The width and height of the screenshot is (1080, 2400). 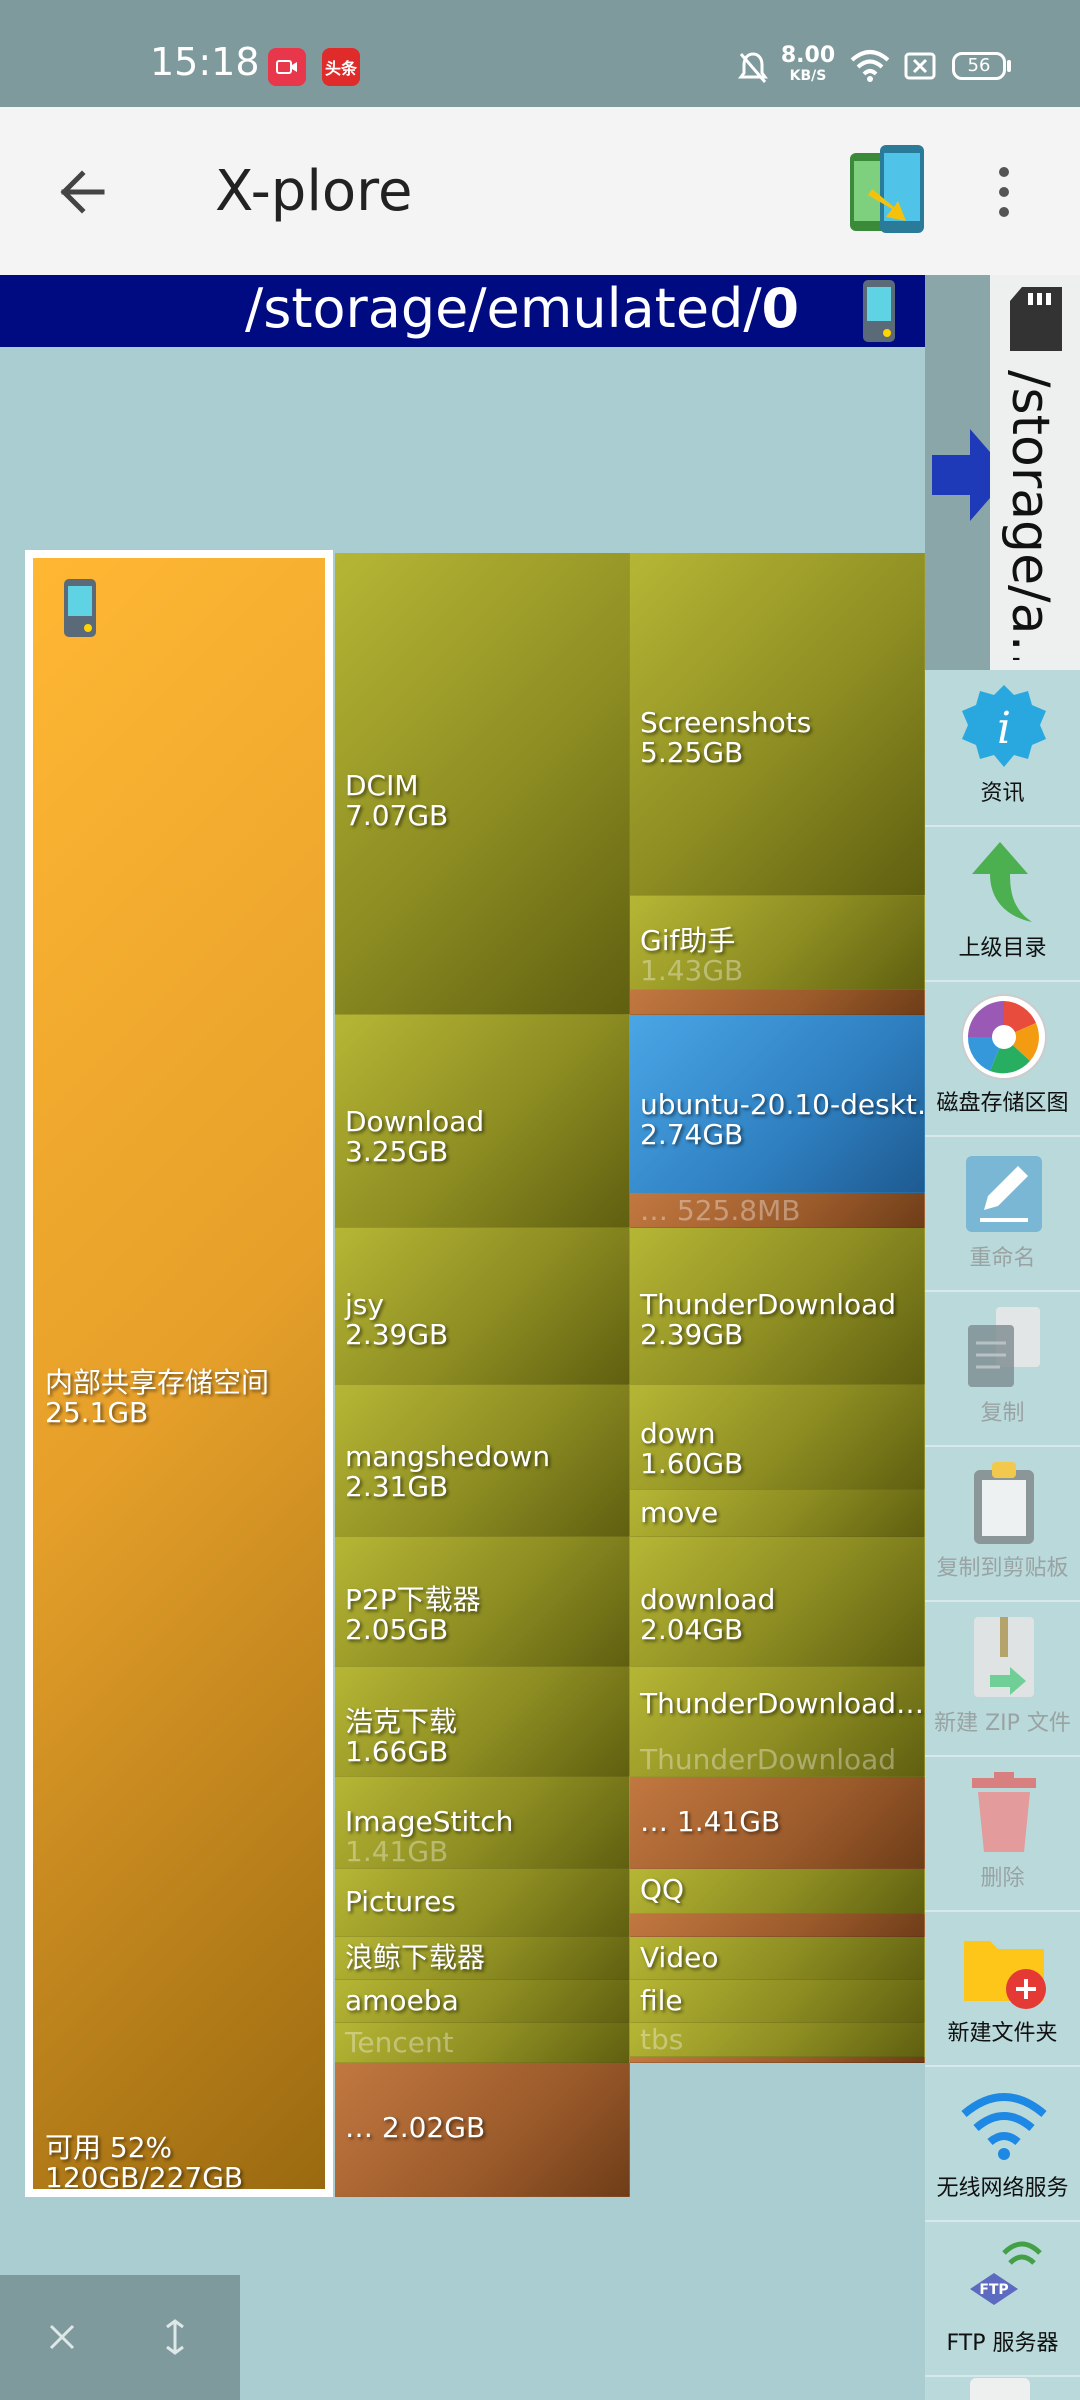 What do you see at coordinates (397, 1751) in the screenshot?
I see `folder-size: 1.66GB` at bounding box center [397, 1751].